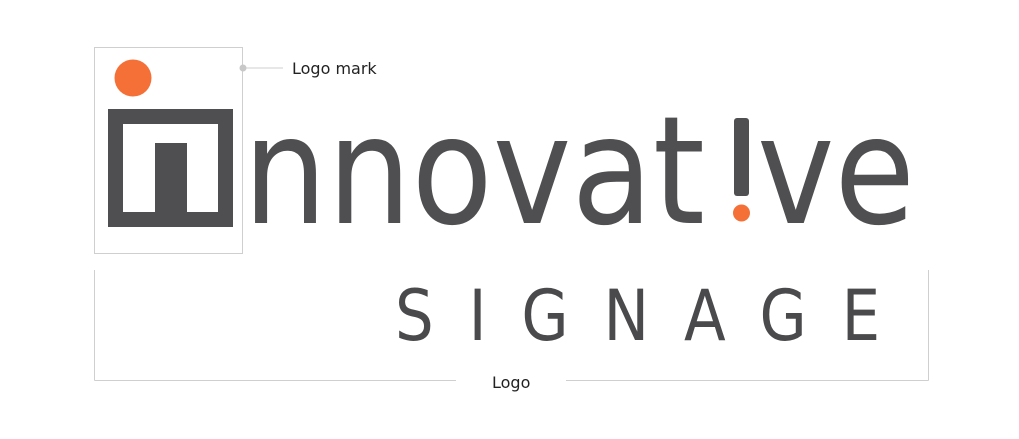 The width and height of the screenshot is (1019, 439). I want to click on logo-tagline: SIGNAGE, so click(655, 316).